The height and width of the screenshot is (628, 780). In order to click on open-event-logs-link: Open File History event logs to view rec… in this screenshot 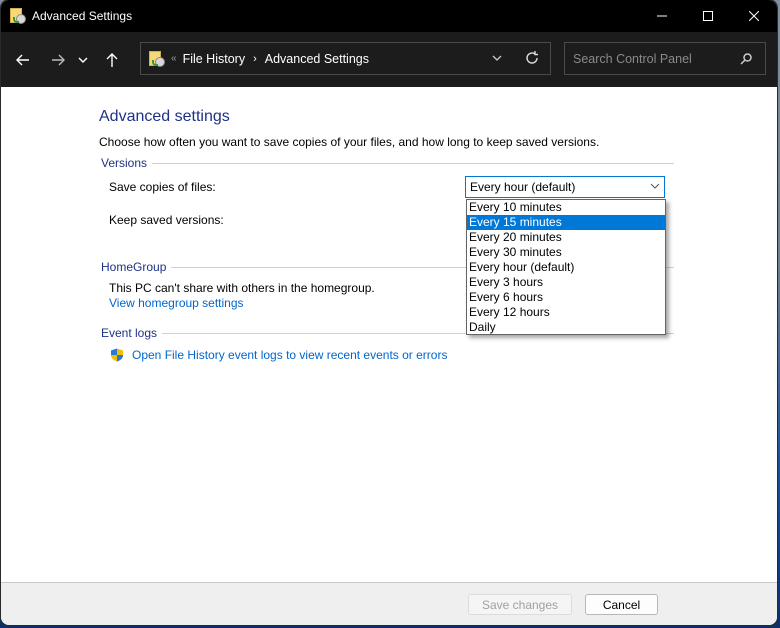, I will do `click(289, 355)`.